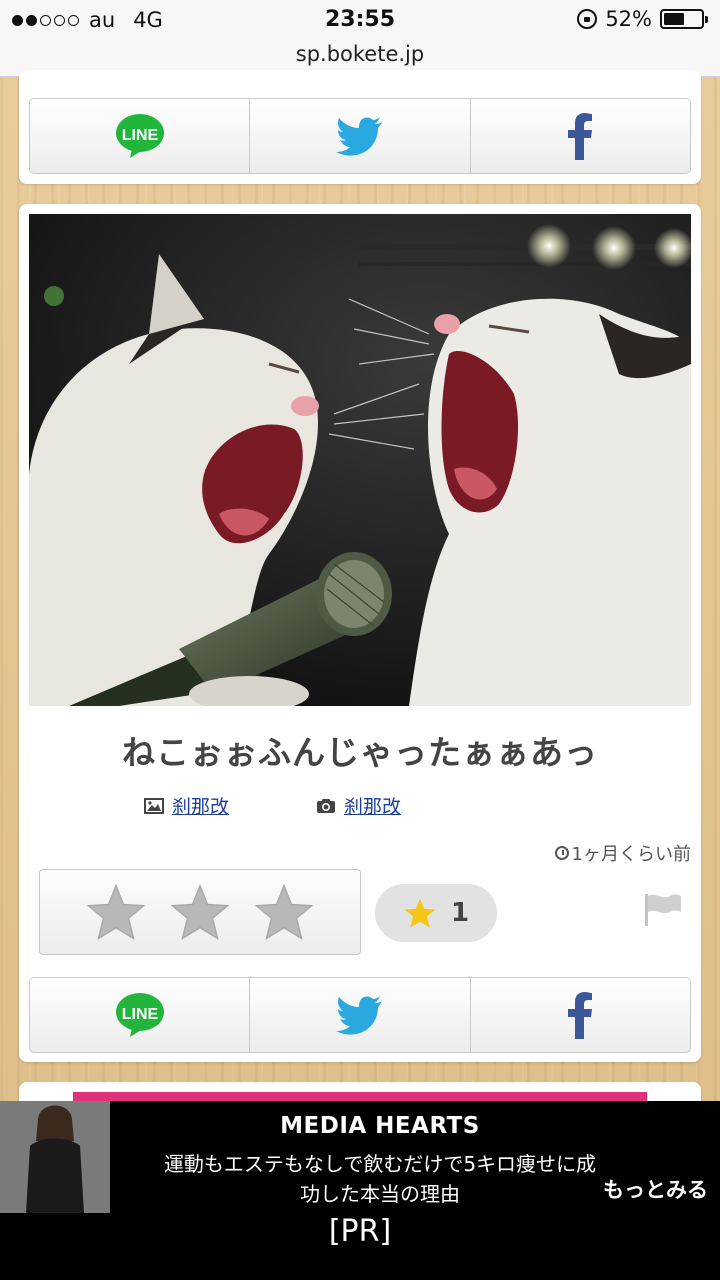  Describe the element at coordinates (200, 805) in the screenshot. I see `image-author-link: 刹那改` at that location.